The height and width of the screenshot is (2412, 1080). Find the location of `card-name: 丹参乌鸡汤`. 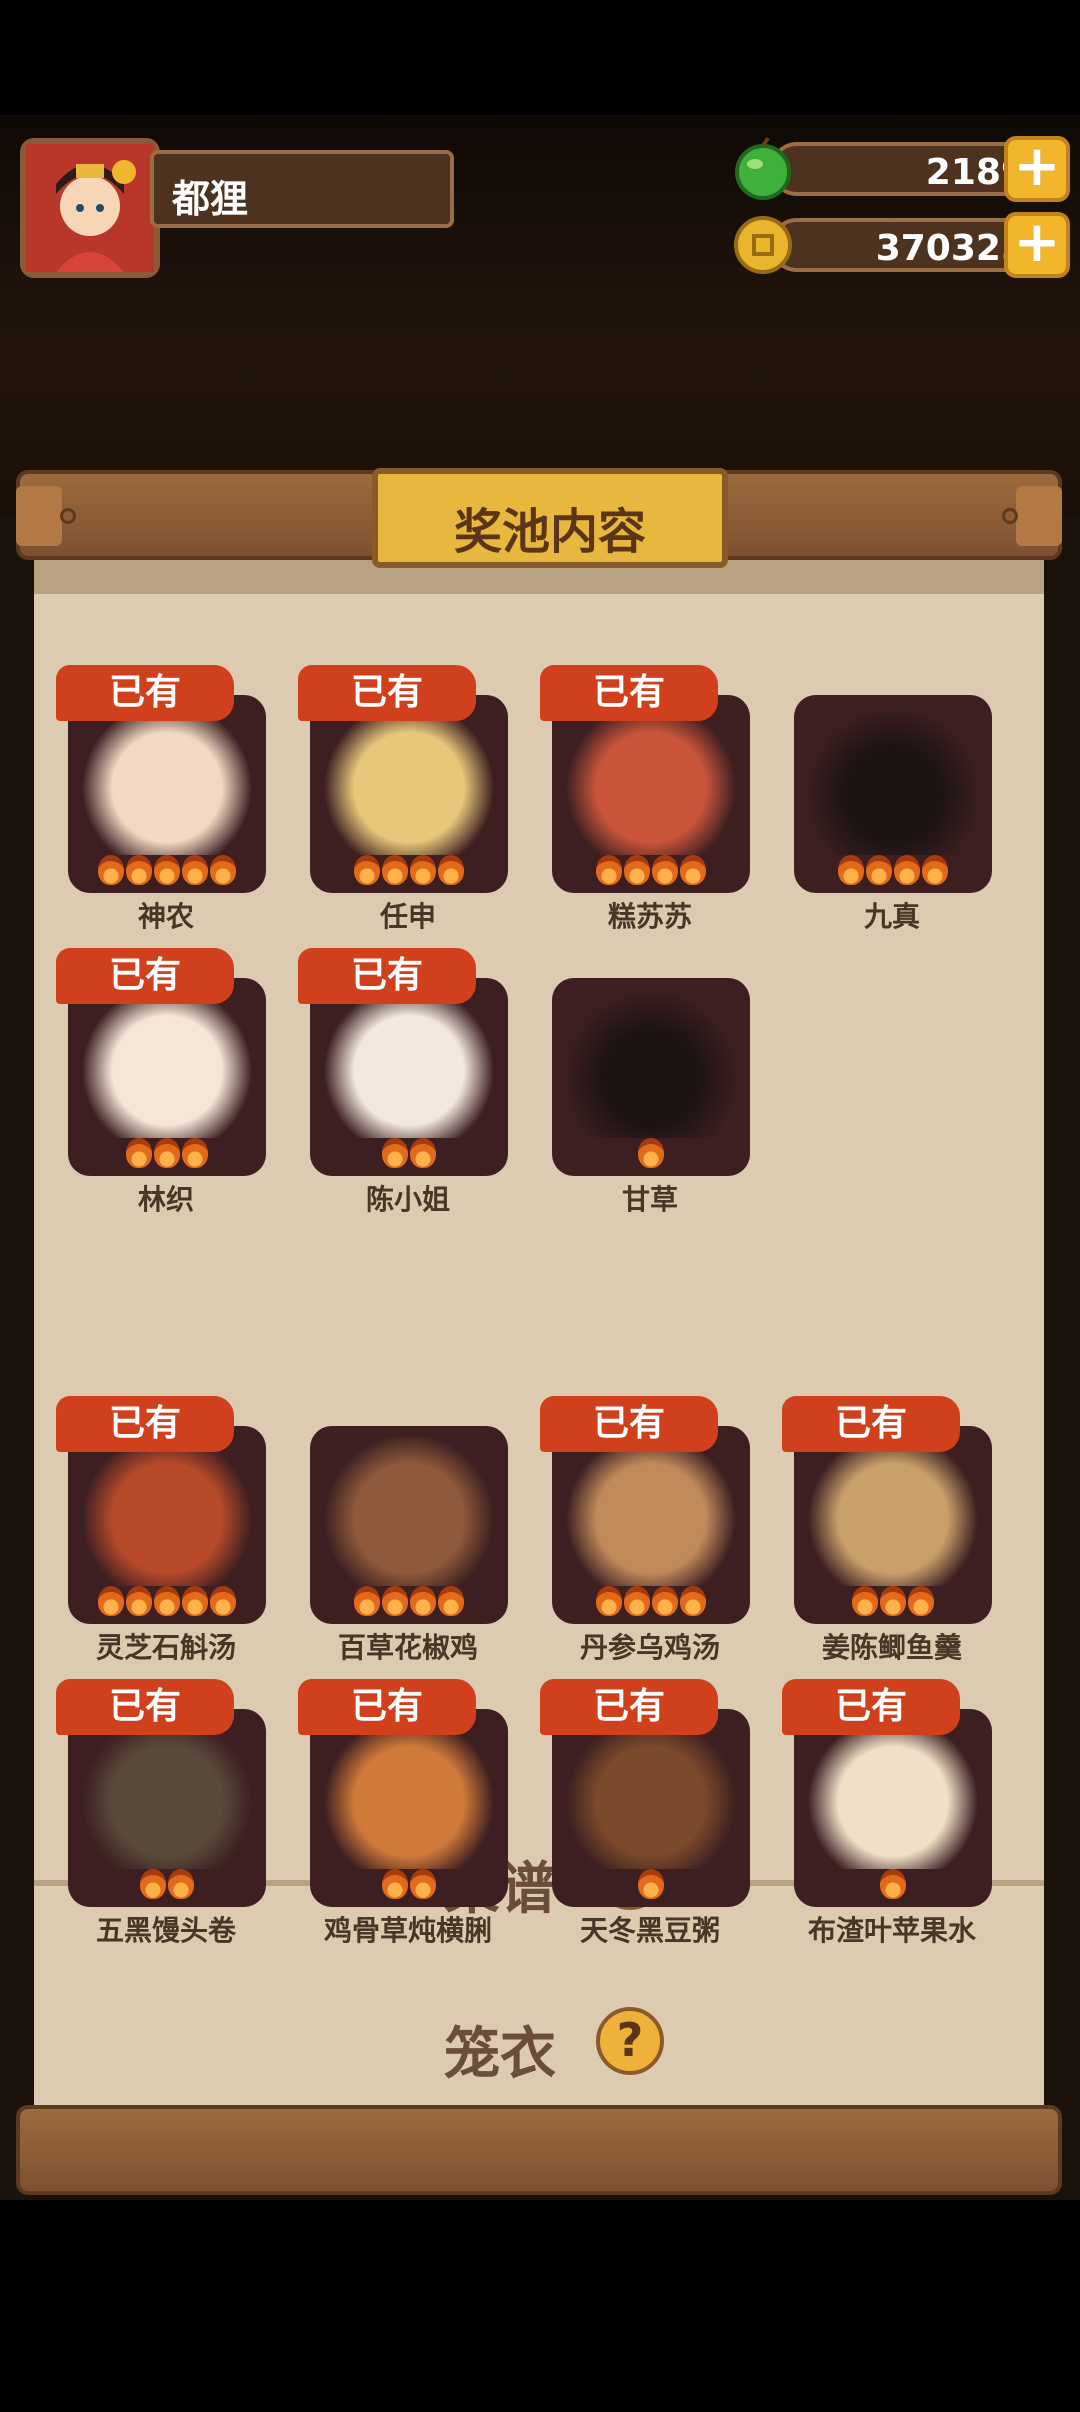

card-name: 丹参乌鸡汤 is located at coordinates (649, 1647).